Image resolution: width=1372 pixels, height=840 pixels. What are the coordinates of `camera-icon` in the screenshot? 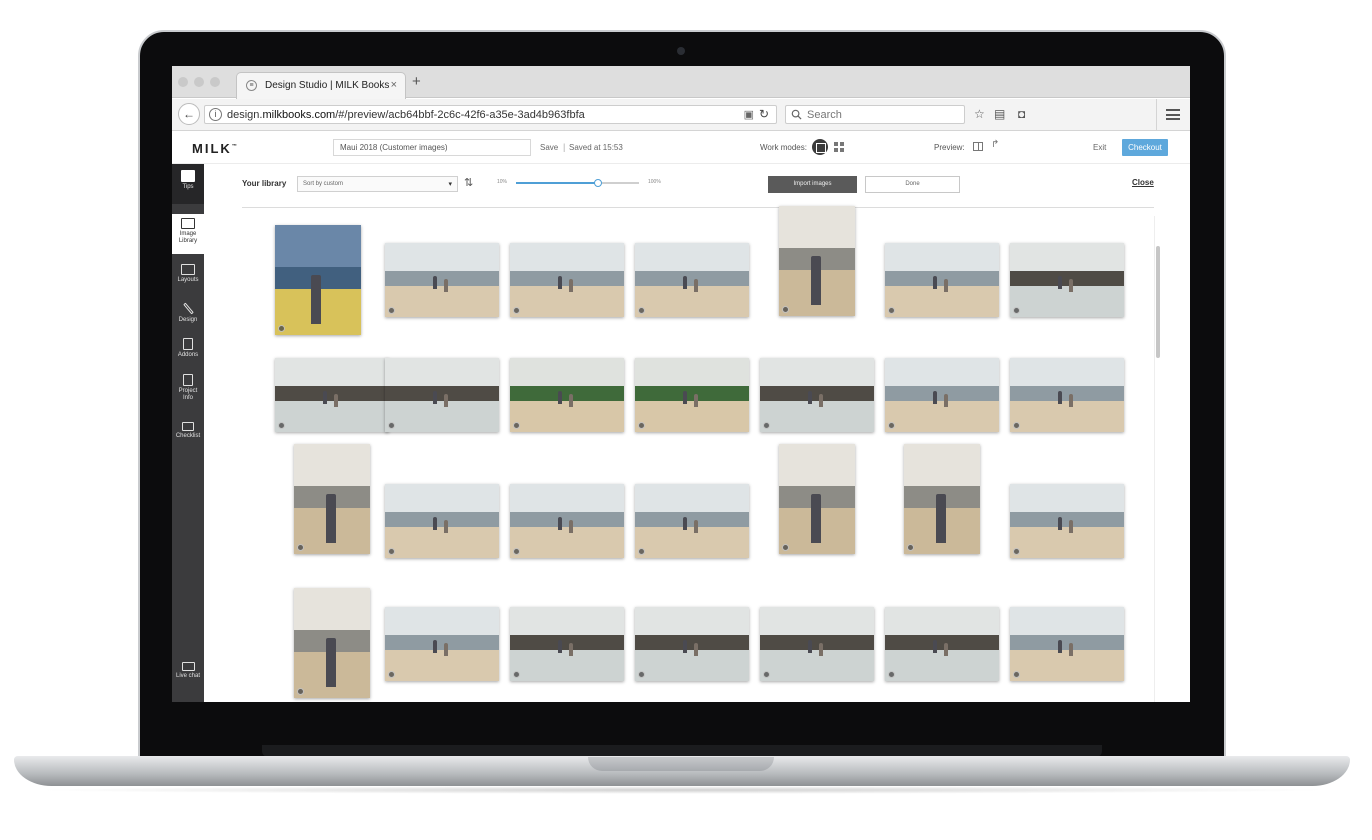 It's located at (681, 51).